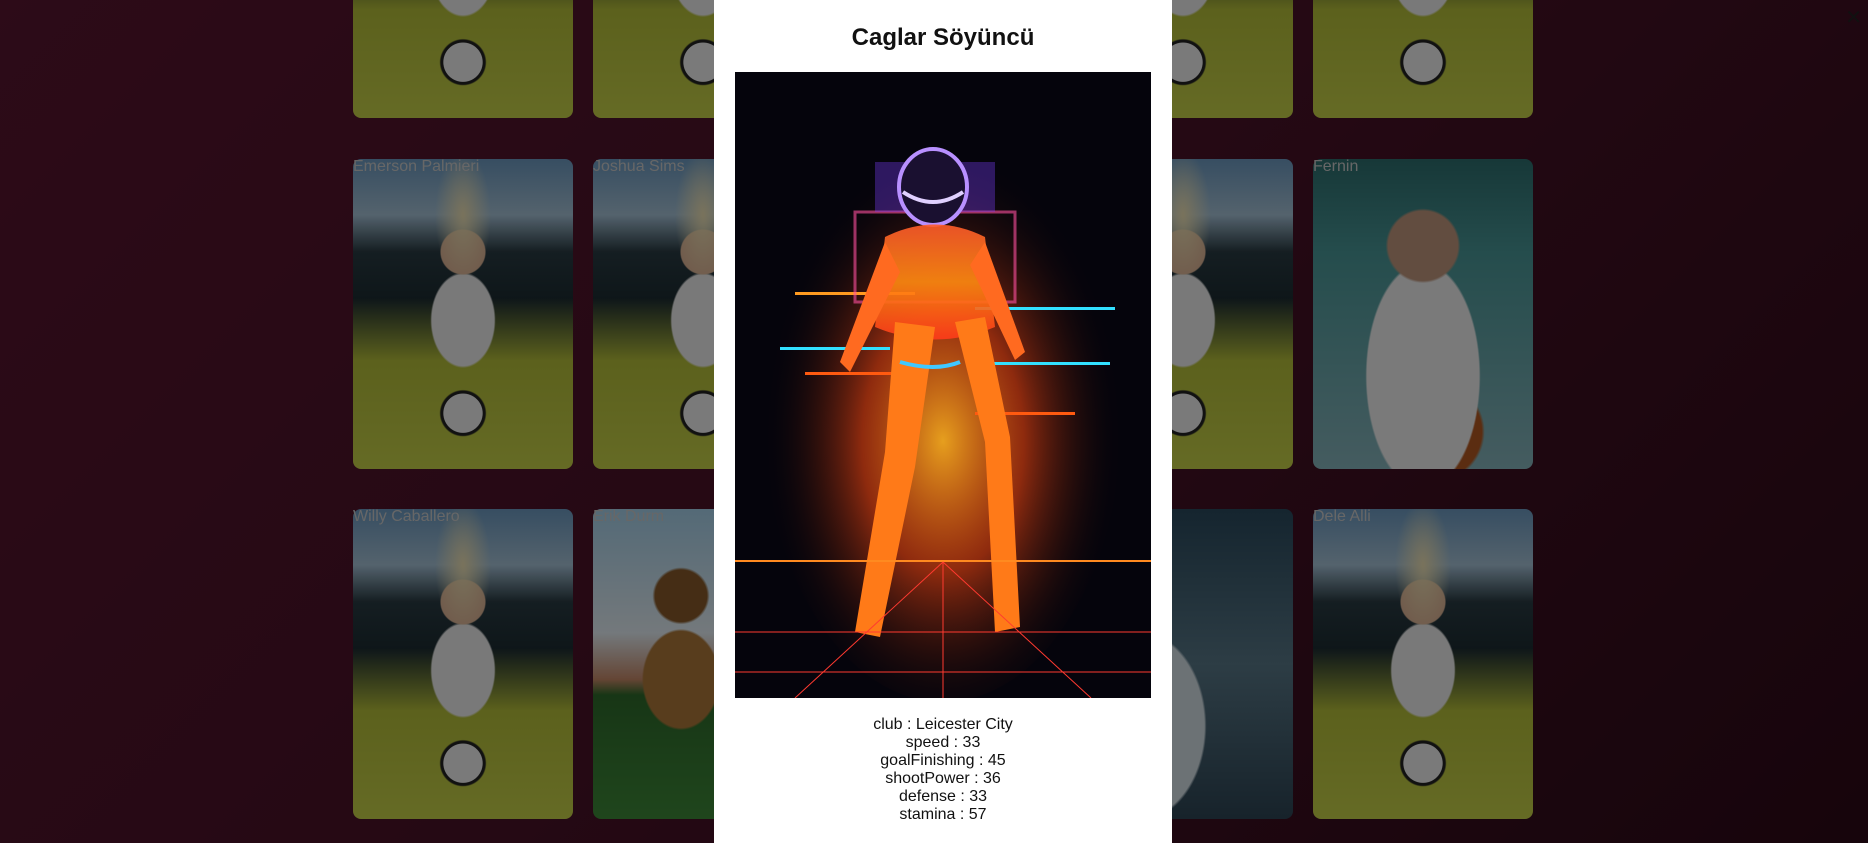 The image size is (1868, 843). Describe the element at coordinates (943, 778) in the screenshot. I see `stat-row-shootPower: shootPower : 36` at that location.